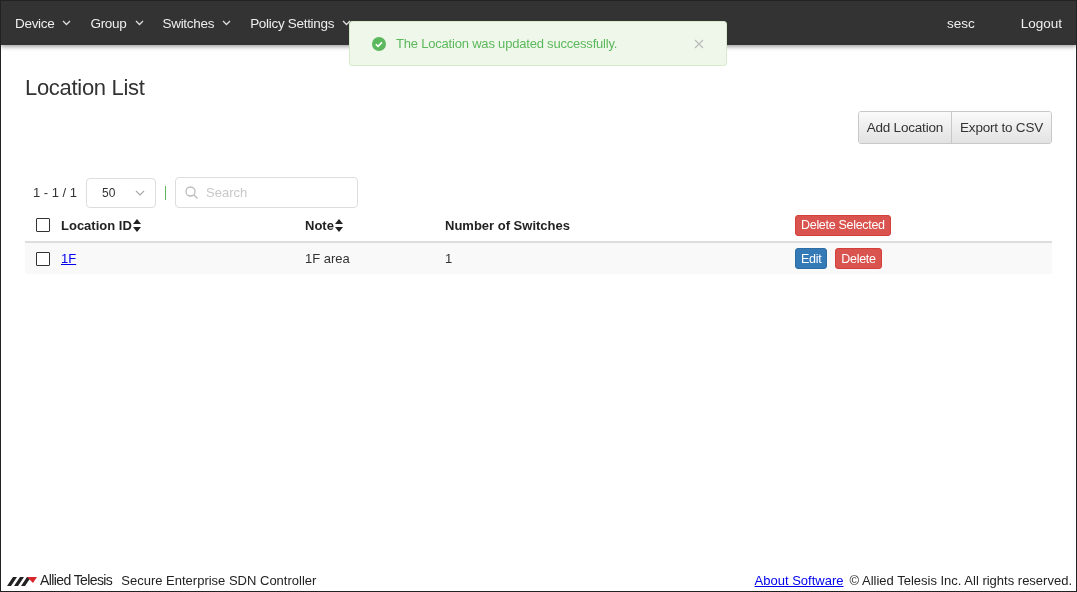  What do you see at coordinates (101, 225) in the screenshot?
I see `column-header: Location ID` at bounding box center [101, 225].